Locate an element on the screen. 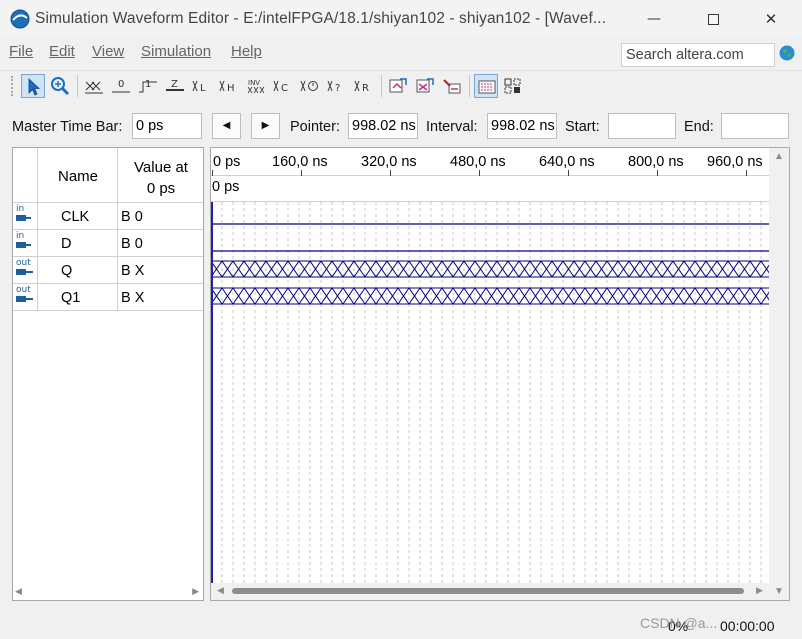 Image resolution: width=802 pixels, height=639 pixels. menu-file-label: File is located at coordinates (21, 51).